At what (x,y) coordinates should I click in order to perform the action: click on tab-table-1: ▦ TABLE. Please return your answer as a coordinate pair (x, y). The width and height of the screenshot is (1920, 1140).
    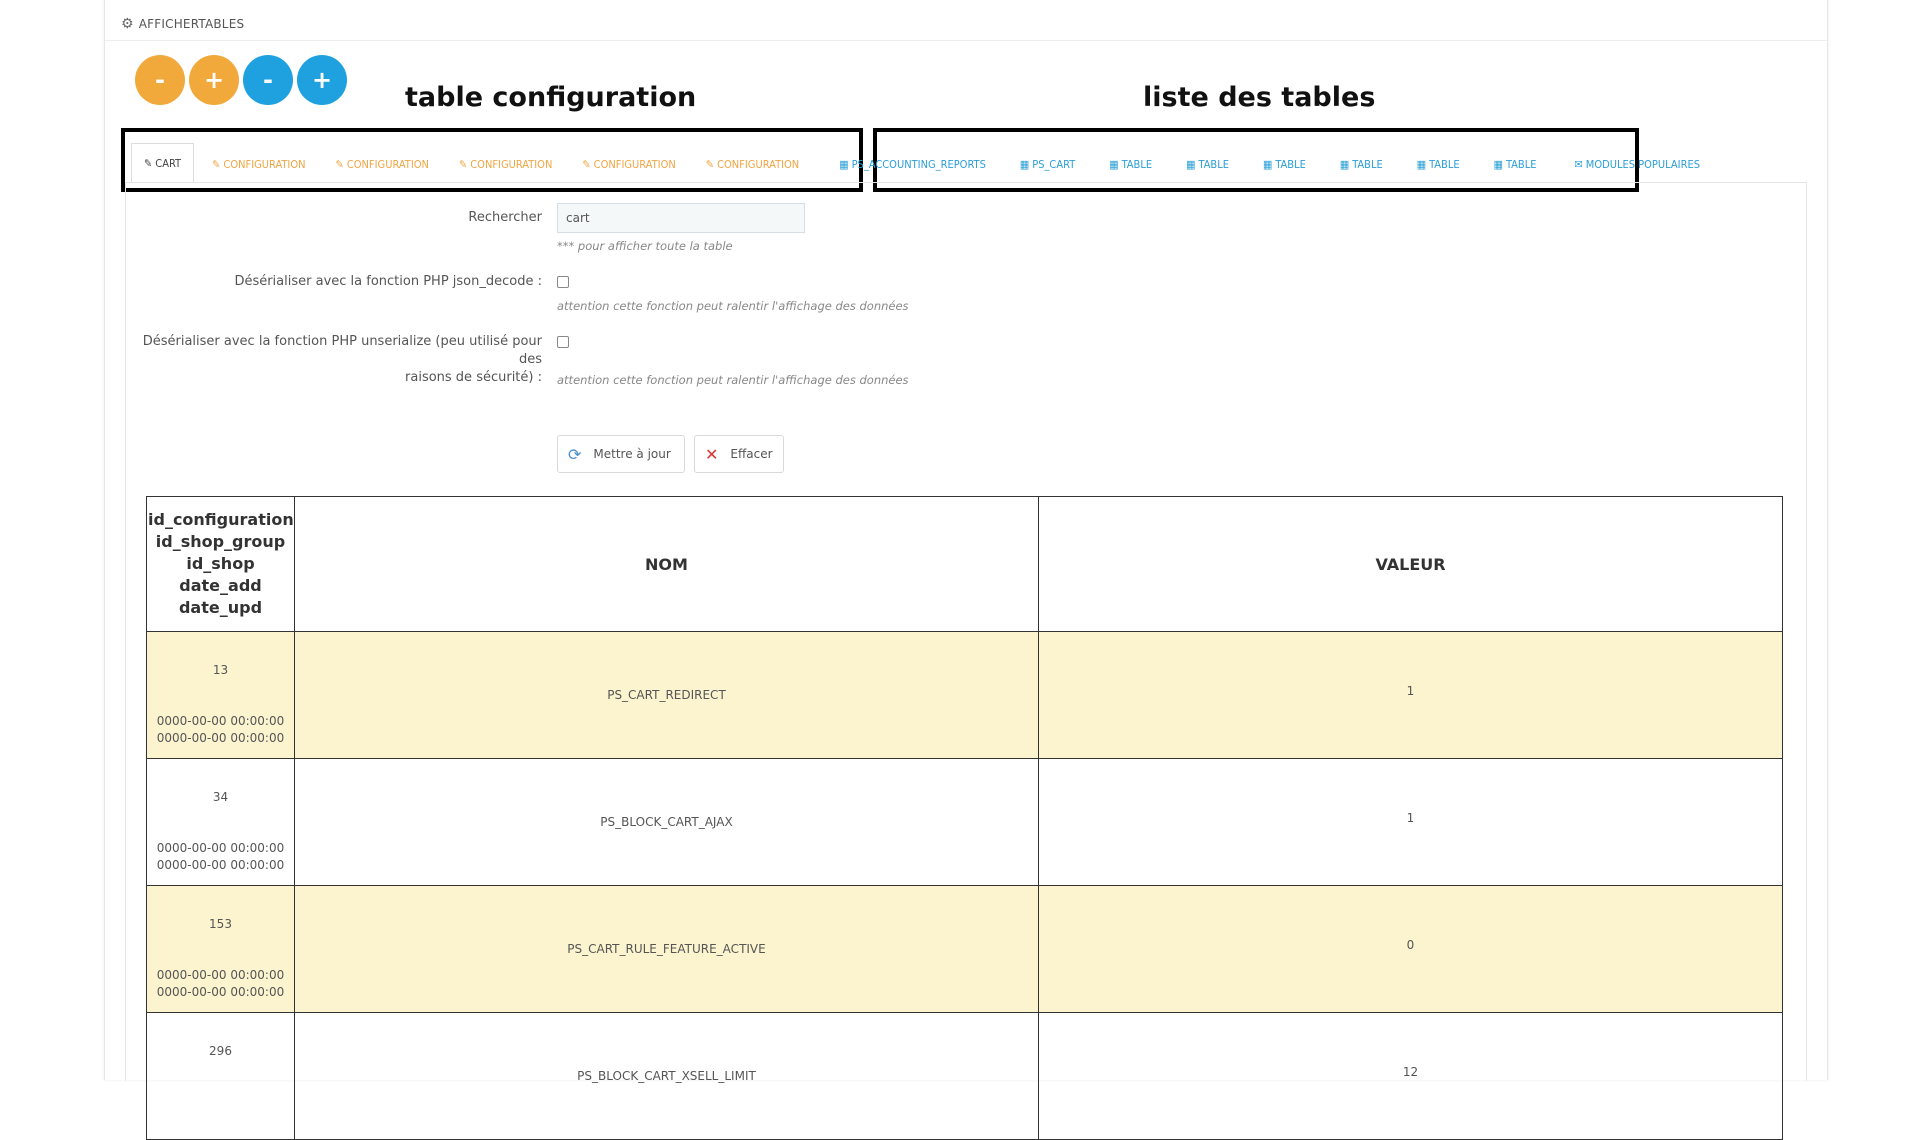
    Looking at the image, I should click on (1130, 164).